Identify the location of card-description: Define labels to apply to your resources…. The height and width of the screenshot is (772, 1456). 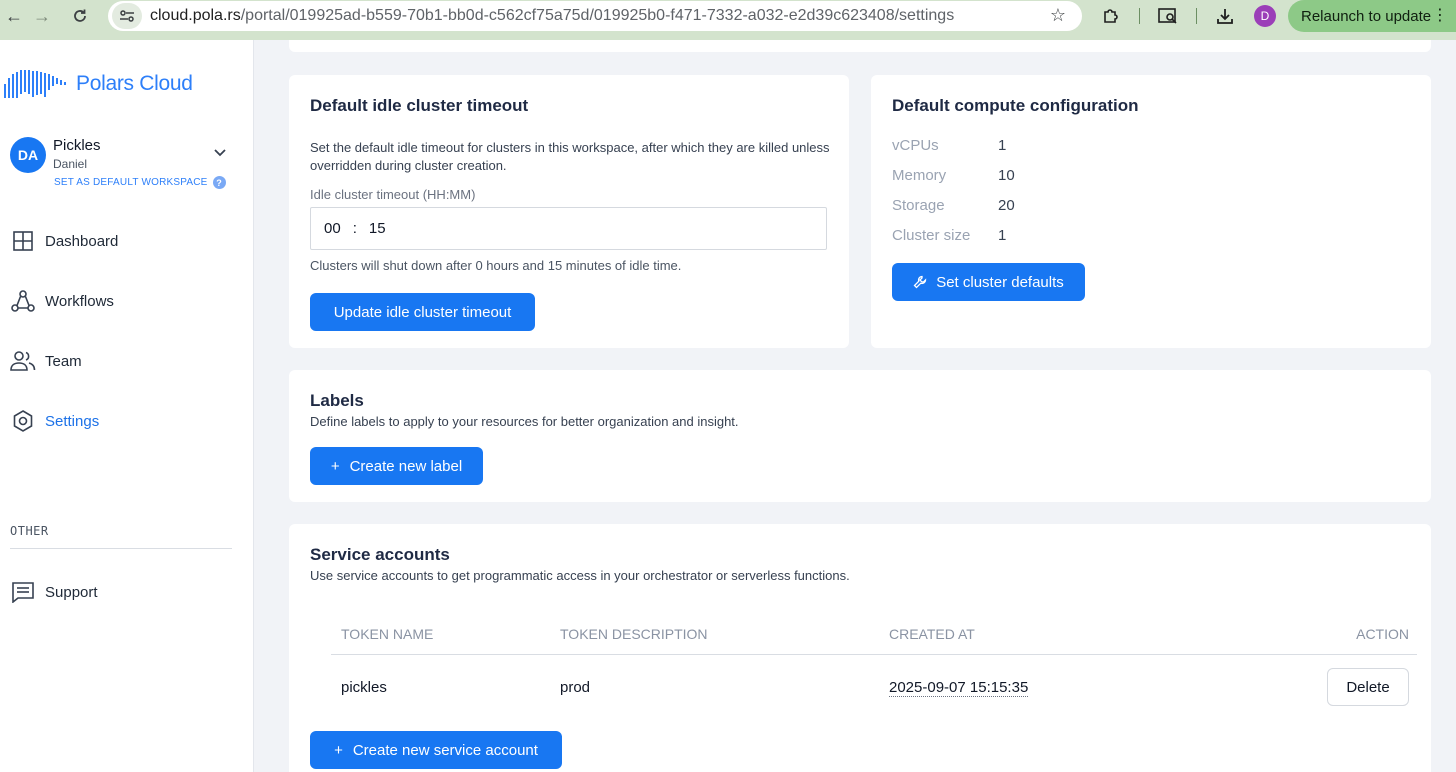
(524, 421).